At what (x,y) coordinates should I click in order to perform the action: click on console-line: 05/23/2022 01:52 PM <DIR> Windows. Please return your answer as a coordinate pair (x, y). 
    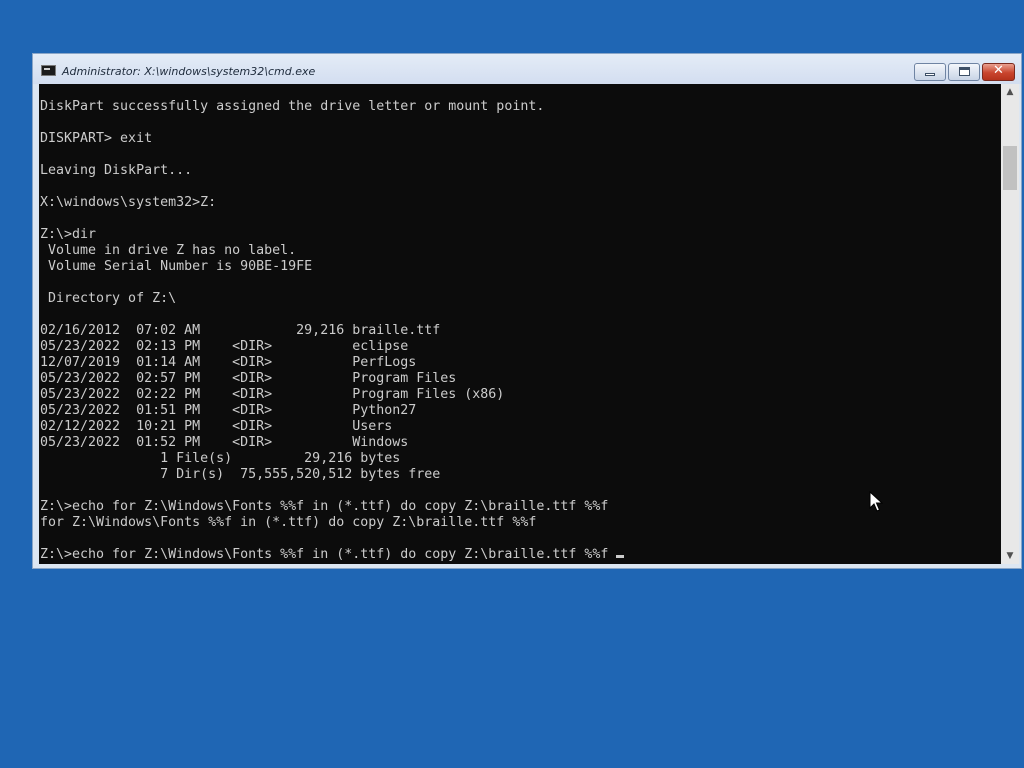
    Looking at the image, I should click on (224, 442).